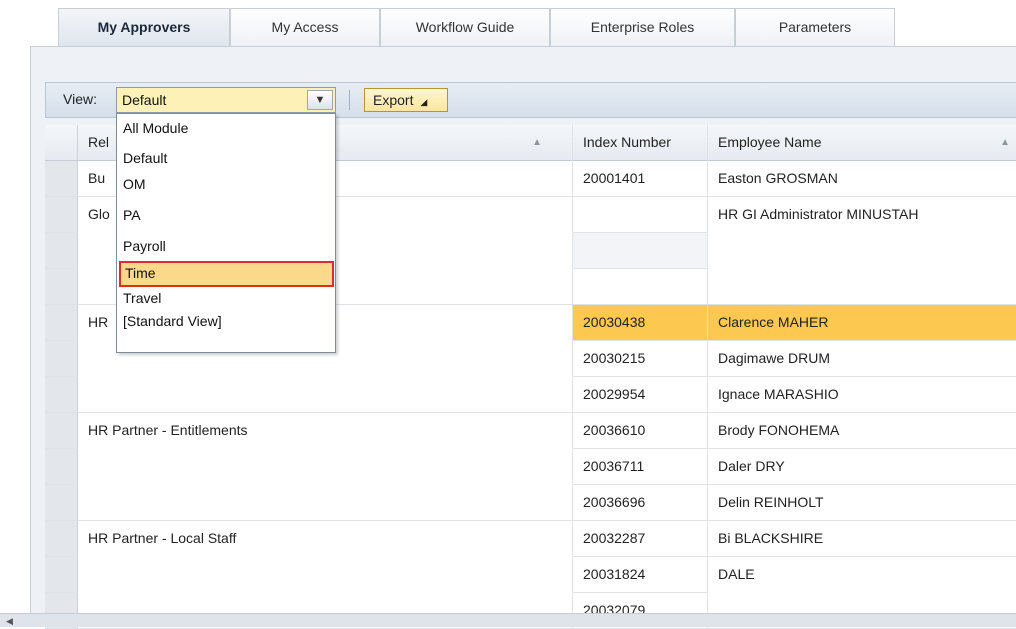 The width and height of the screenshot is (1016, 629). I want to click on table-row: 20031824 DALE, so click(530, 575).